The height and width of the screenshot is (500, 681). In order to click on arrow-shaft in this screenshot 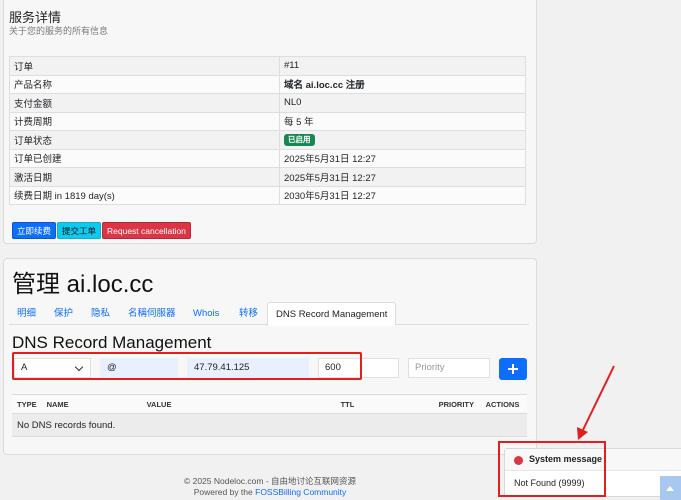, I will do `click(598, 399)`.